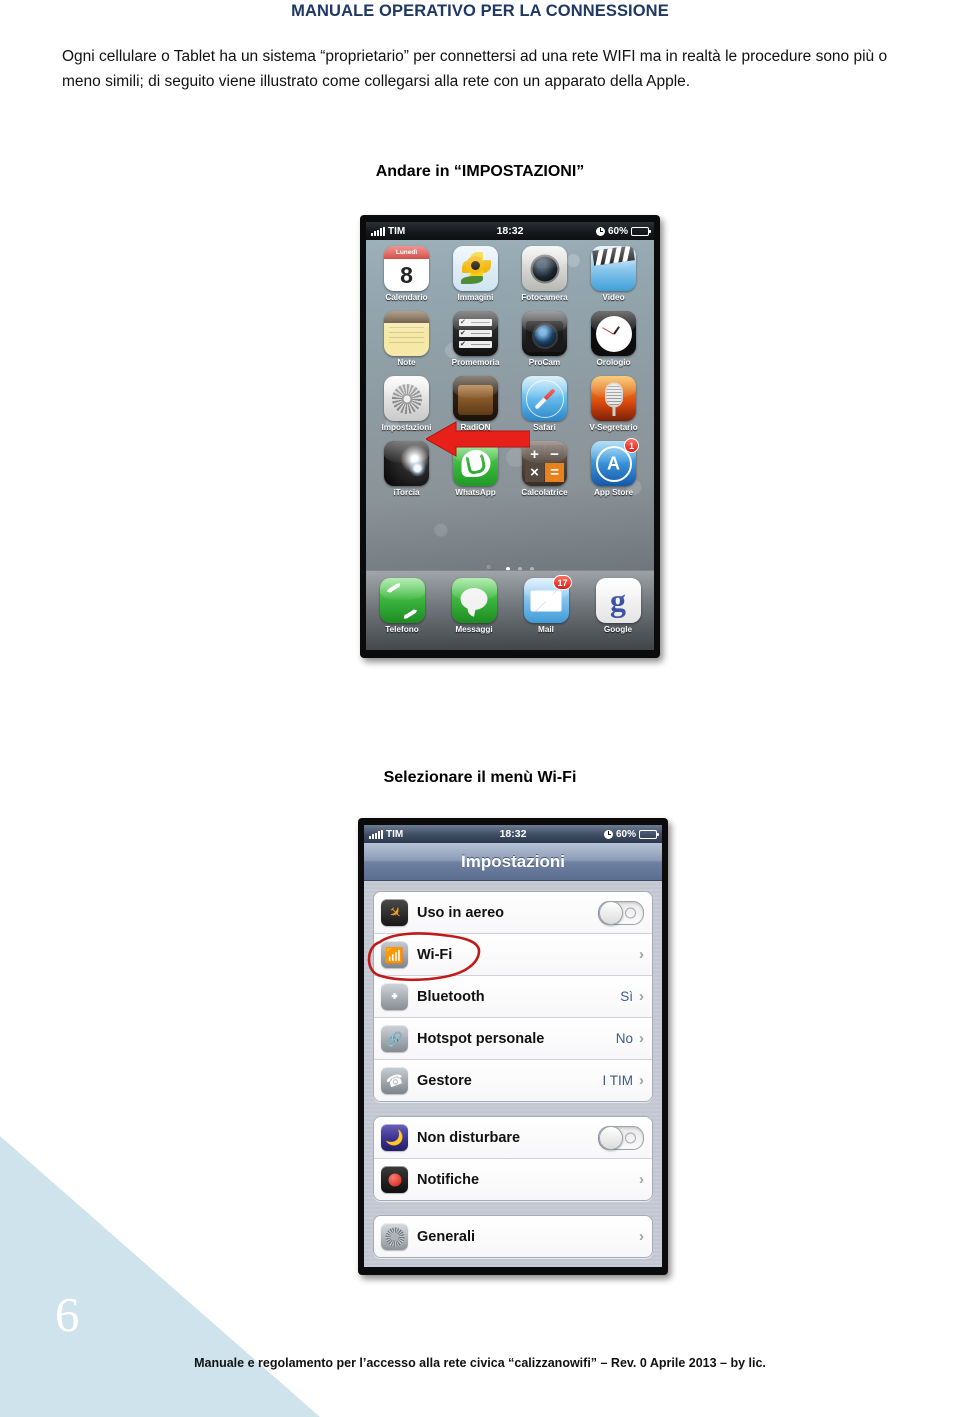 This screenshot has height=1417, width=960. What do you see at coordinates (406, 333) in the screenshot?
I see `notes-icon` at bounding box center [406, 333].